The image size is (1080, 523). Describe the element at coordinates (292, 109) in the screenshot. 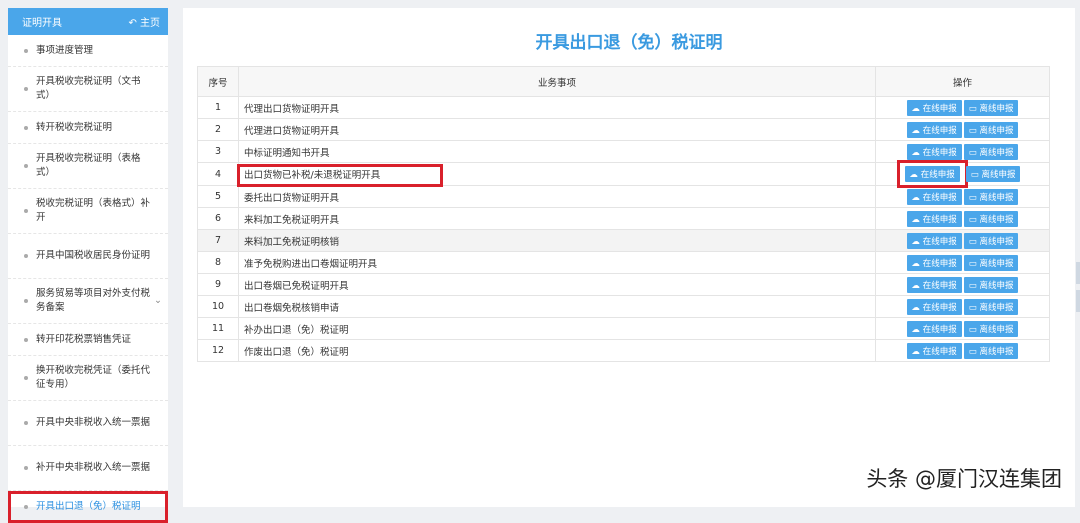

I see `row-item-label: 代理出口货物证明开具` at that location.